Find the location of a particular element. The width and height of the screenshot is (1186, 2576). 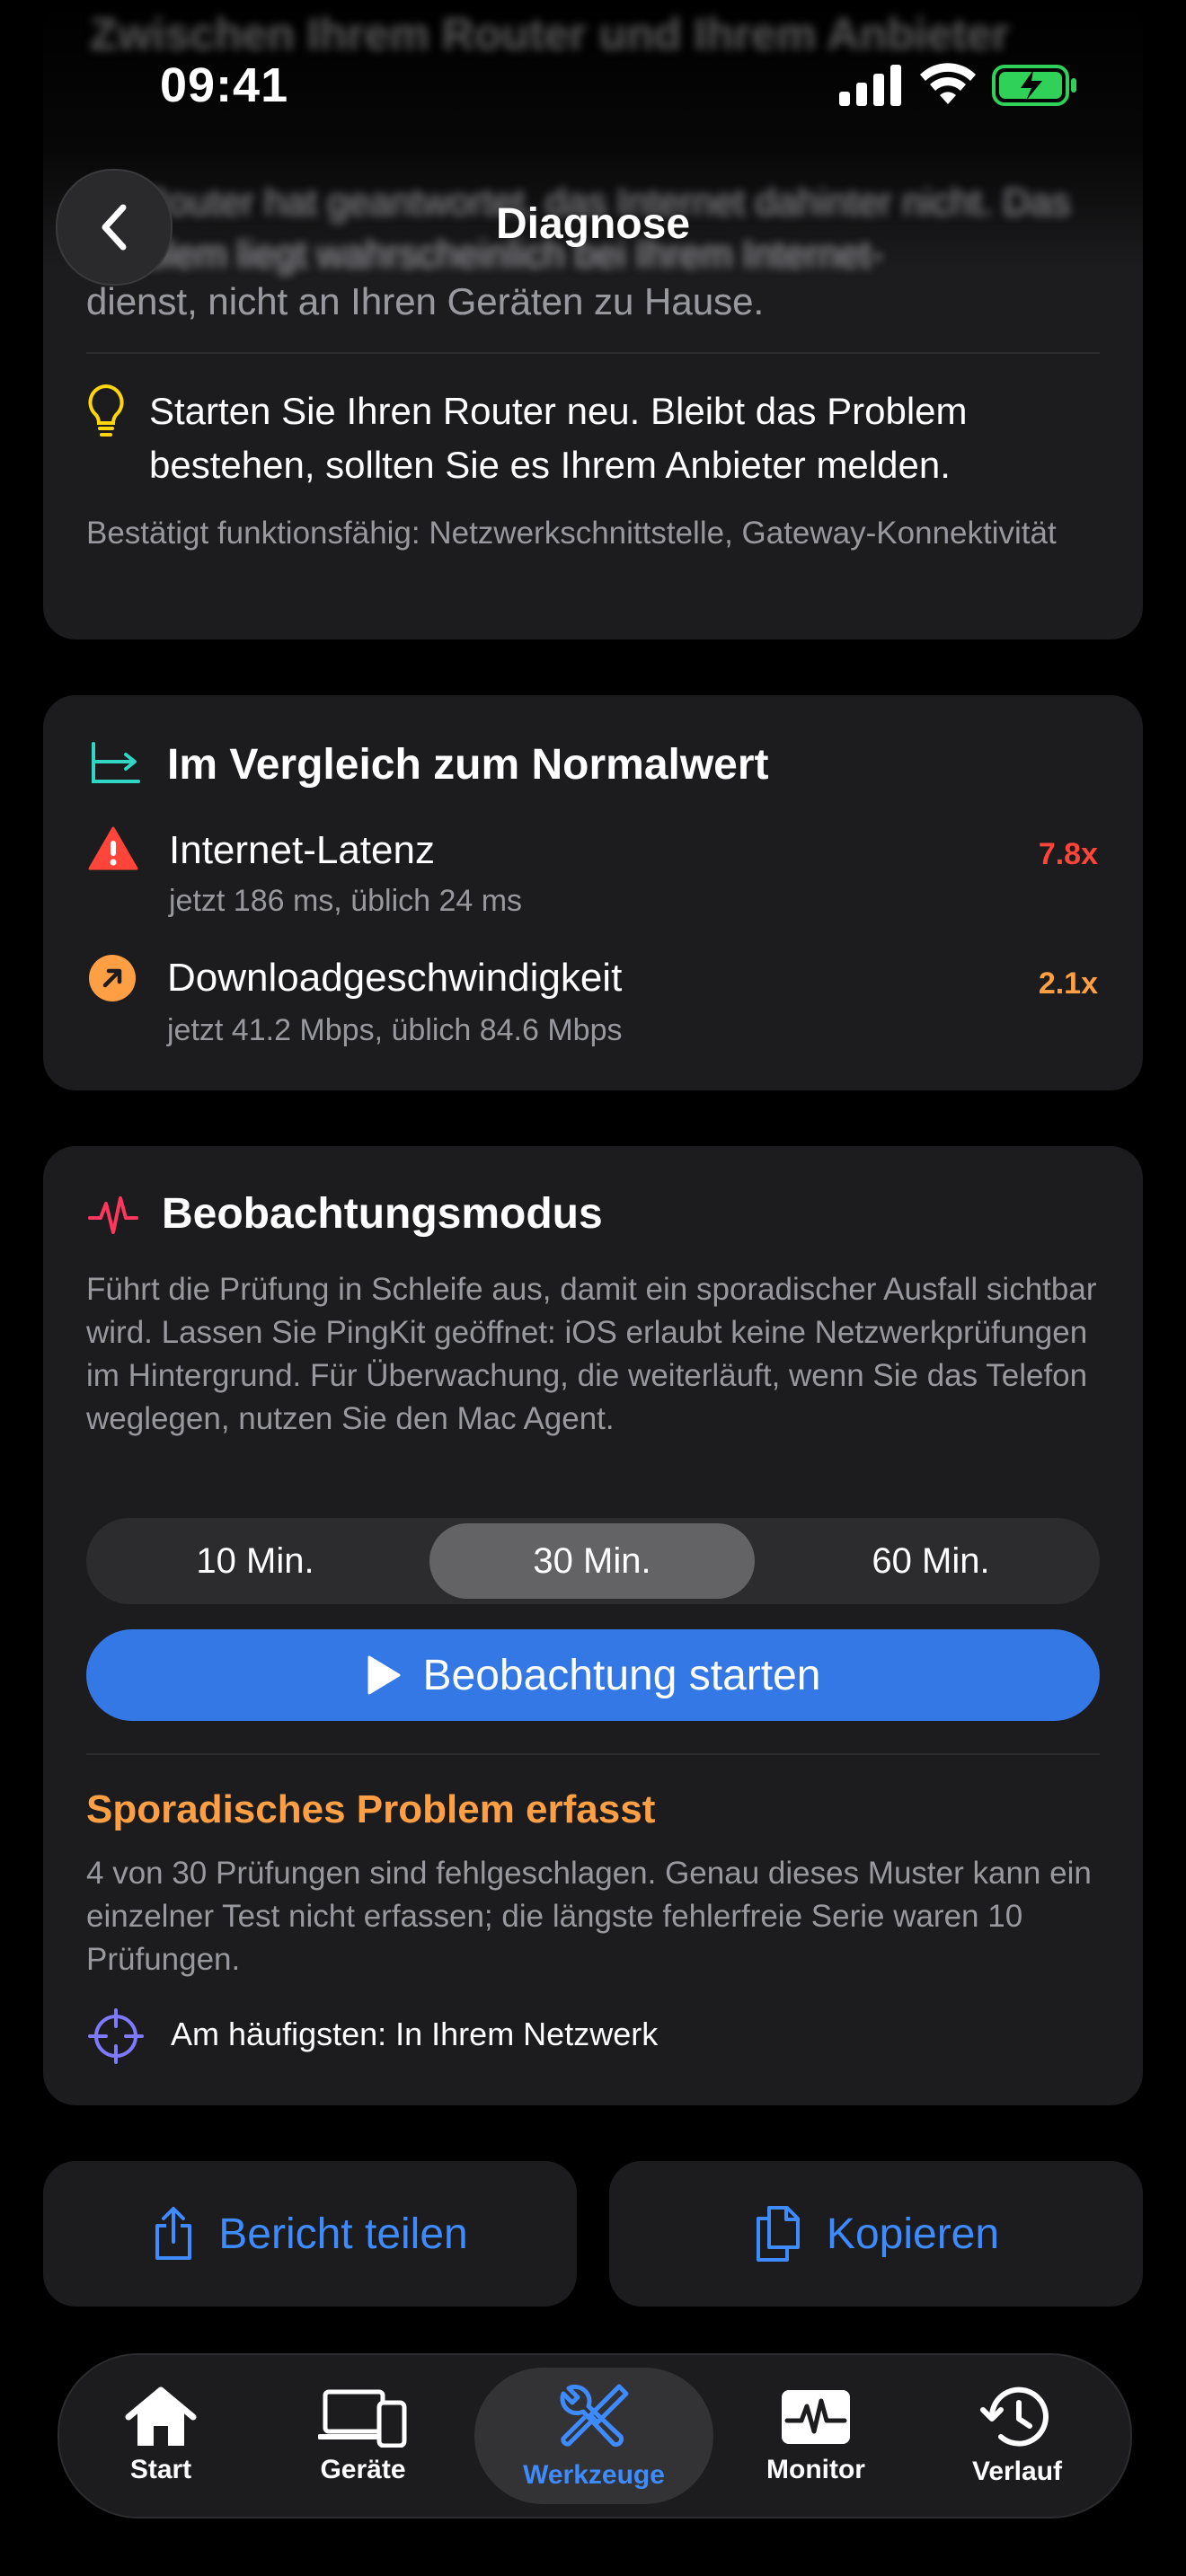

tab-monitor-label: Monitor is located at coordinates (815, 2469).